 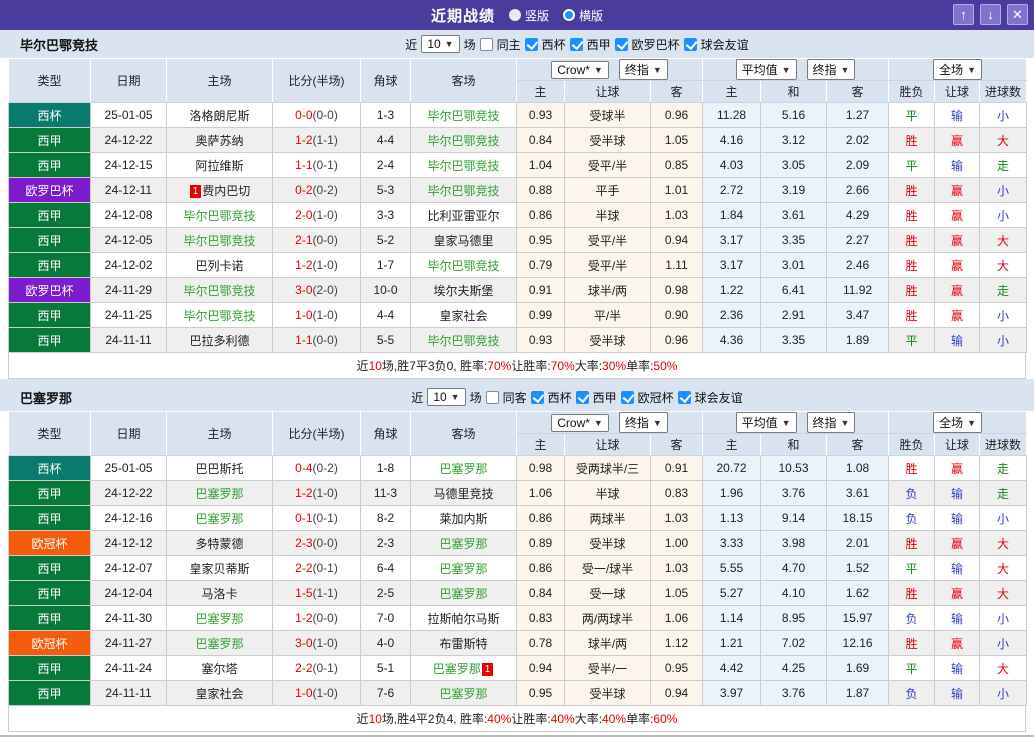 What do you see at coordinates (621, 44) in the screenshot?
I see `comp-checkbox-europa` at bounding box center [621, 44].